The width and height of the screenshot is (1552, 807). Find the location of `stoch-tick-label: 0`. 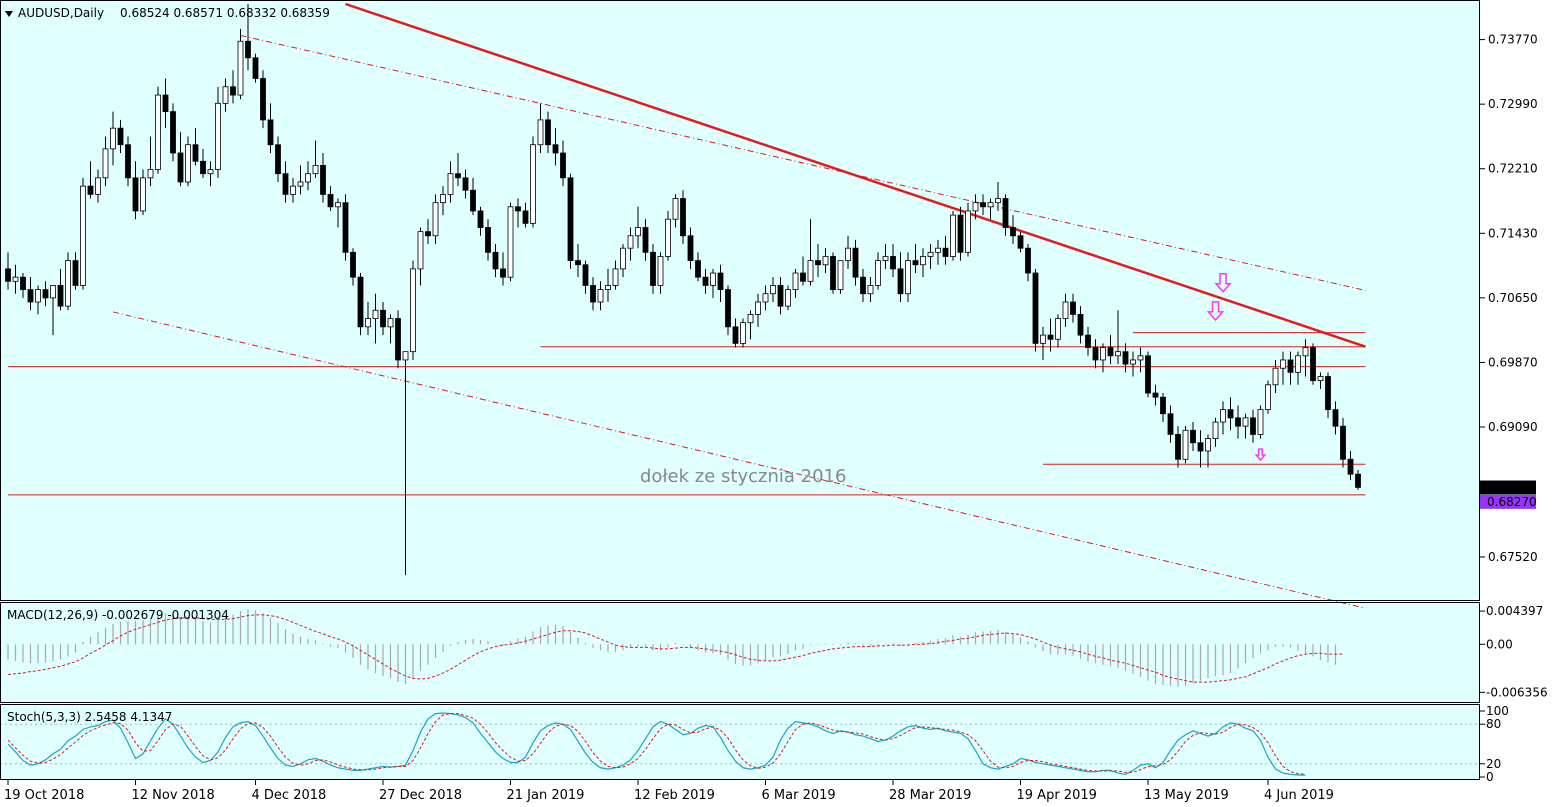

stoch-tick-label: 0 is located at coordinates (1490, 777).